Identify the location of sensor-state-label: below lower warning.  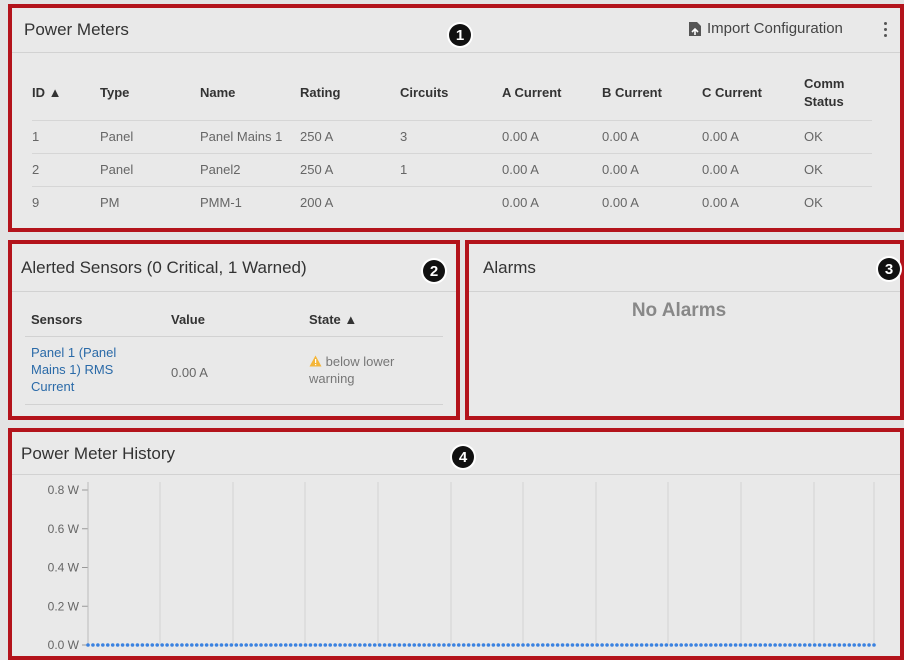
(352, 370).